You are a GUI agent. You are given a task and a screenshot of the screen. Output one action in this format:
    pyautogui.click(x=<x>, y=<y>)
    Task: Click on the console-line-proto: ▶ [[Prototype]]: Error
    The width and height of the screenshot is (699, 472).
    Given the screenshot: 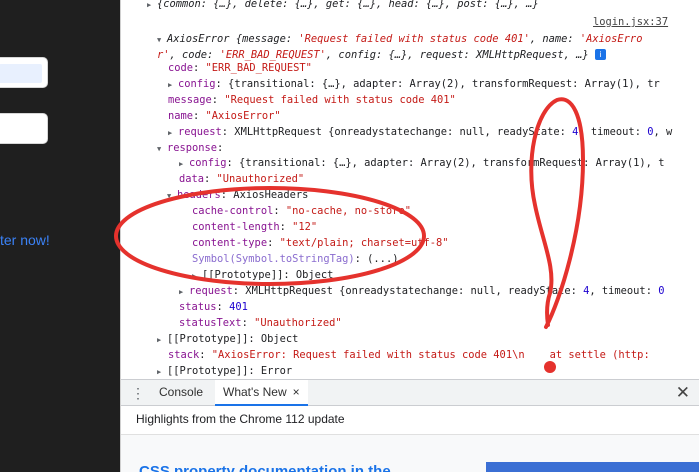 What is the action you would take?
    pyautogui.click(x=224, y=371)
    